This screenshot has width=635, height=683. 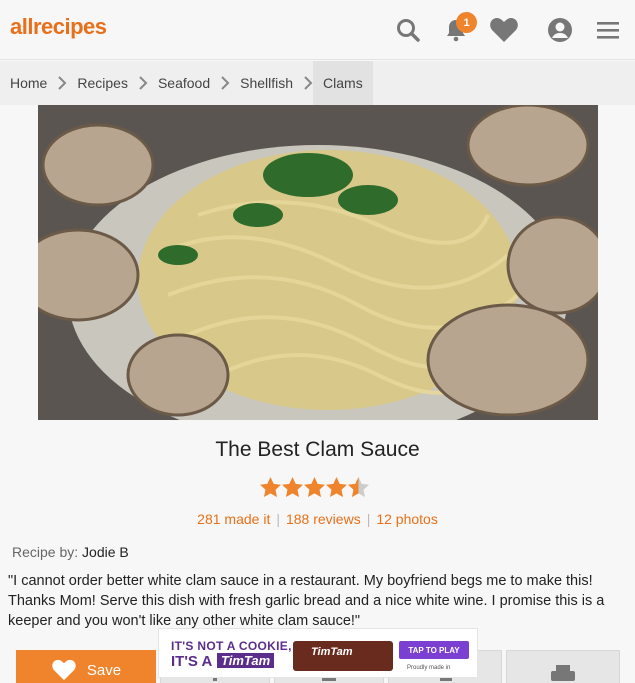 What do you see at coordinates (45, 552) in the screenshot?
I see `byline-label: Recipe by:` at bounding box center [45, 552].